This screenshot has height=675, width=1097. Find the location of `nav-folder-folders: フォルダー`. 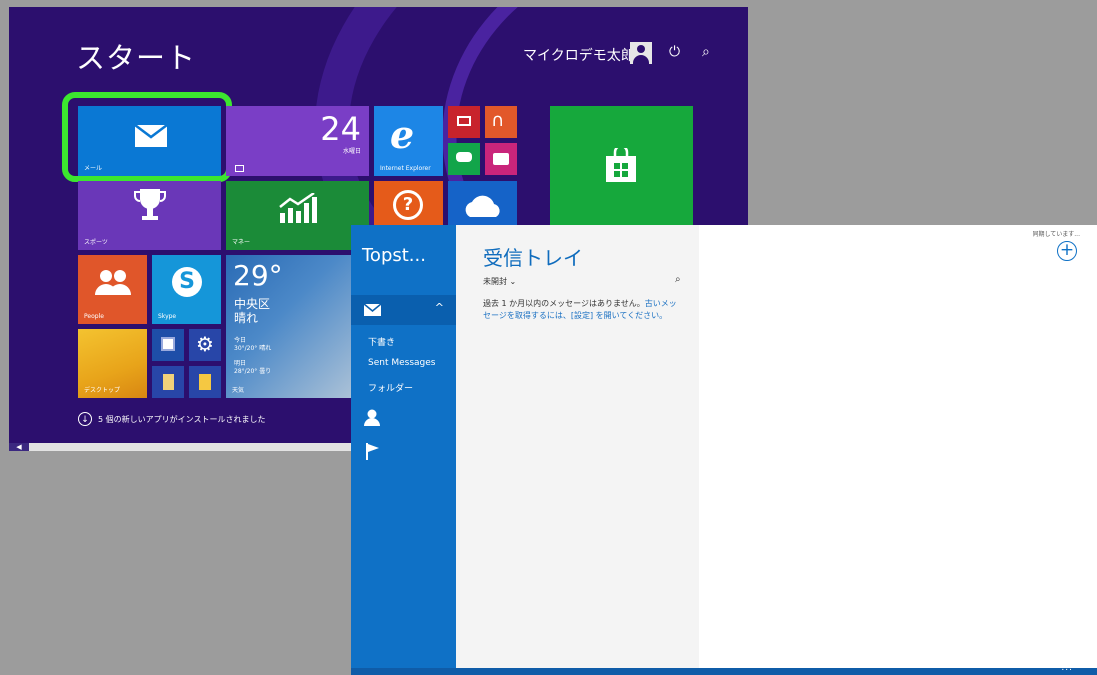

nav-folder-folders: フォルダー is located at coordinates (390, 387).